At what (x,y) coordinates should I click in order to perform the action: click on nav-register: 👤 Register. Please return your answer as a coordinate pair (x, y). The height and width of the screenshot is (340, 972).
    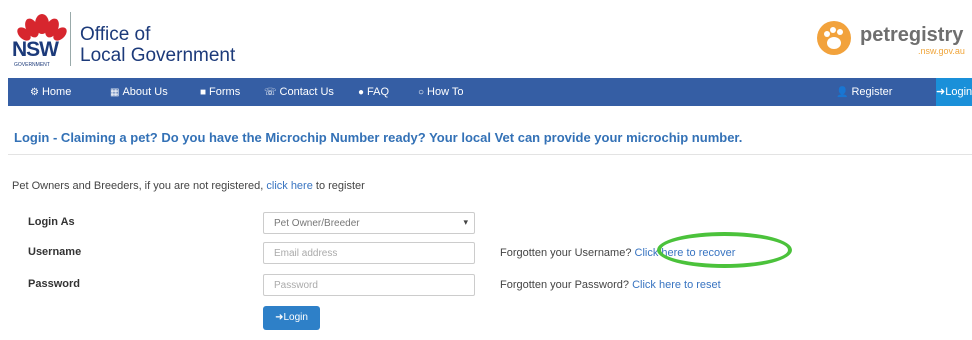
    Looking at the image, I should click on (864, 92).